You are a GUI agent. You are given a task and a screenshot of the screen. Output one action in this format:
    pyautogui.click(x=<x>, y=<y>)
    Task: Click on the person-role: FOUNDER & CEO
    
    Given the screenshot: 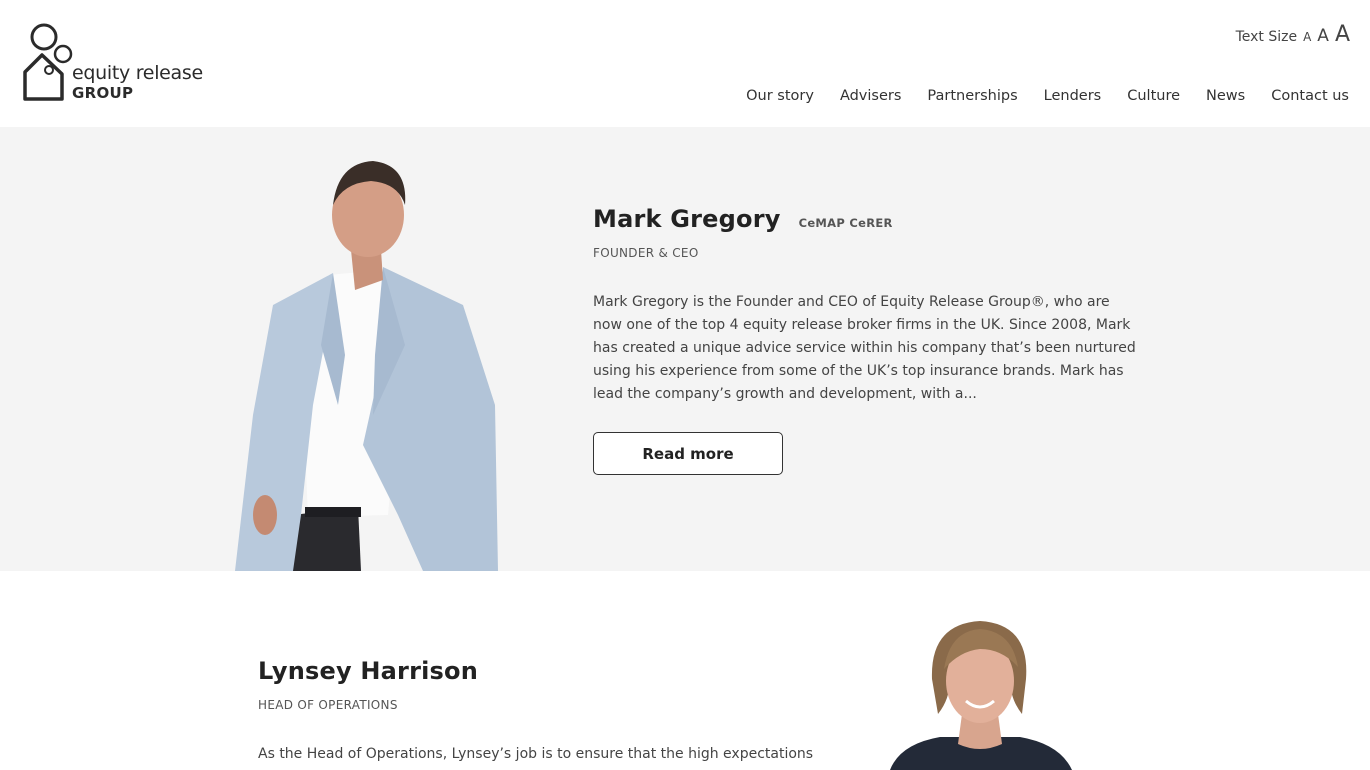 What is the action you would take?
    pyautogui.click(x=646, y=253)
    